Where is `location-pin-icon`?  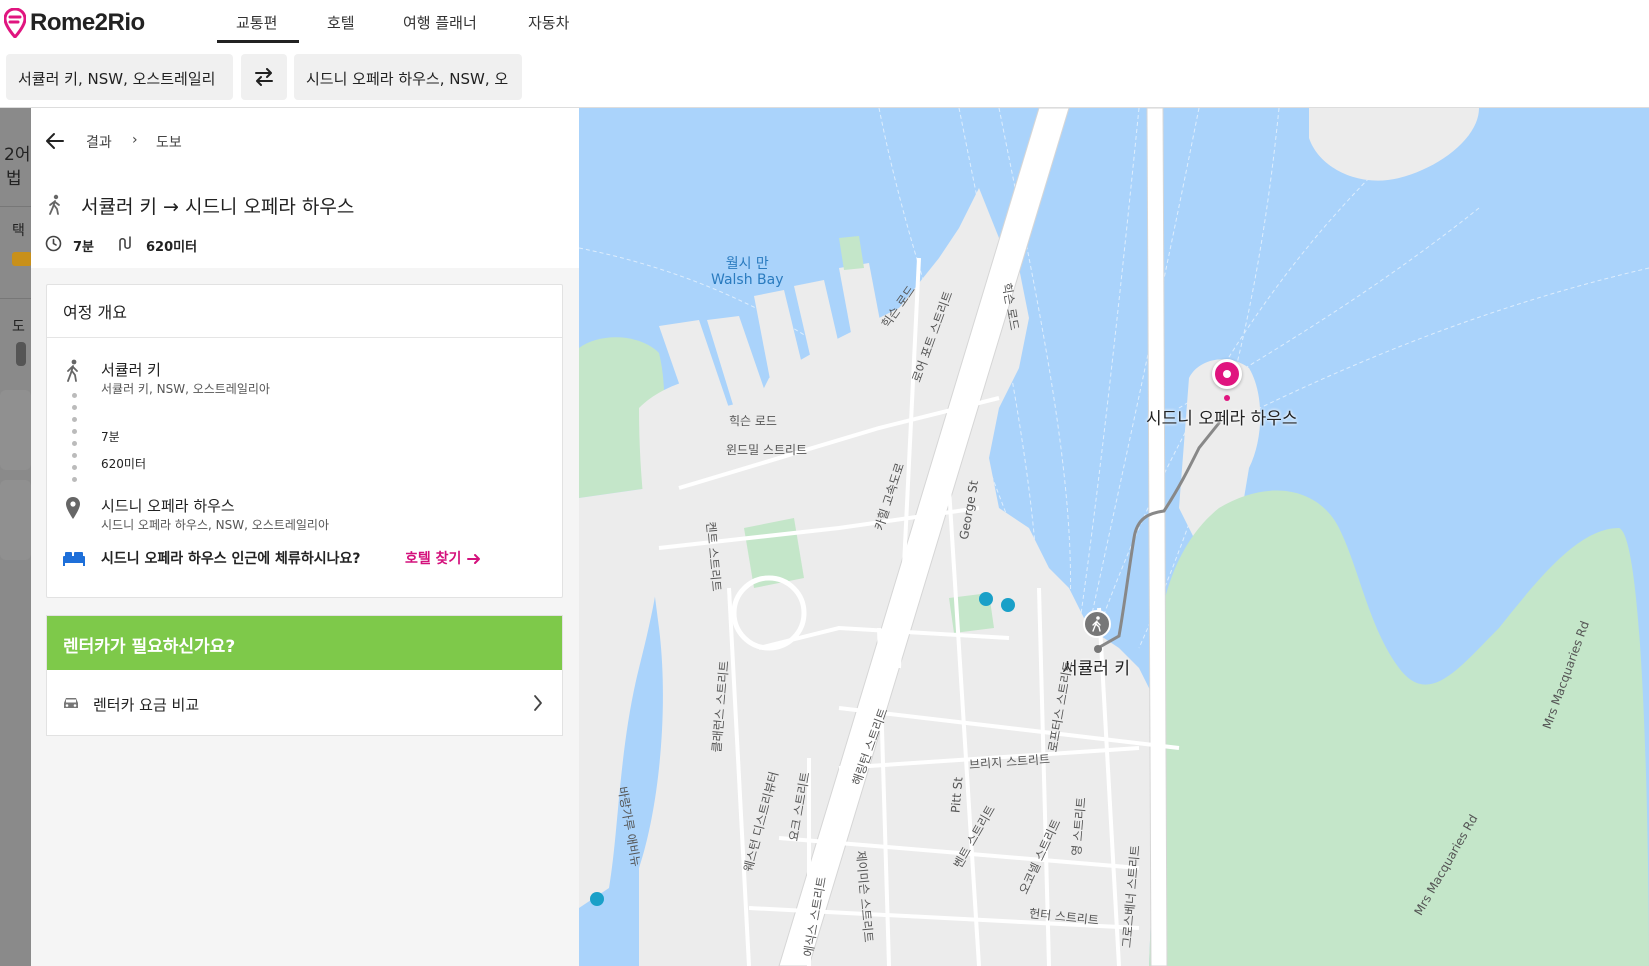 location-pin-icon is located at coordinates (73, 508).